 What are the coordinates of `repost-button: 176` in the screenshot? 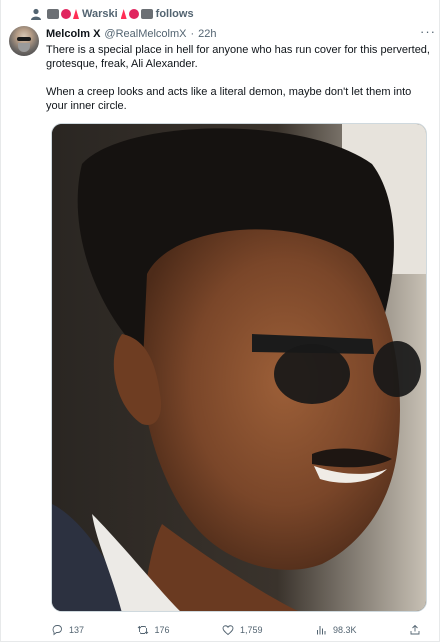 It's located at (153, 630).